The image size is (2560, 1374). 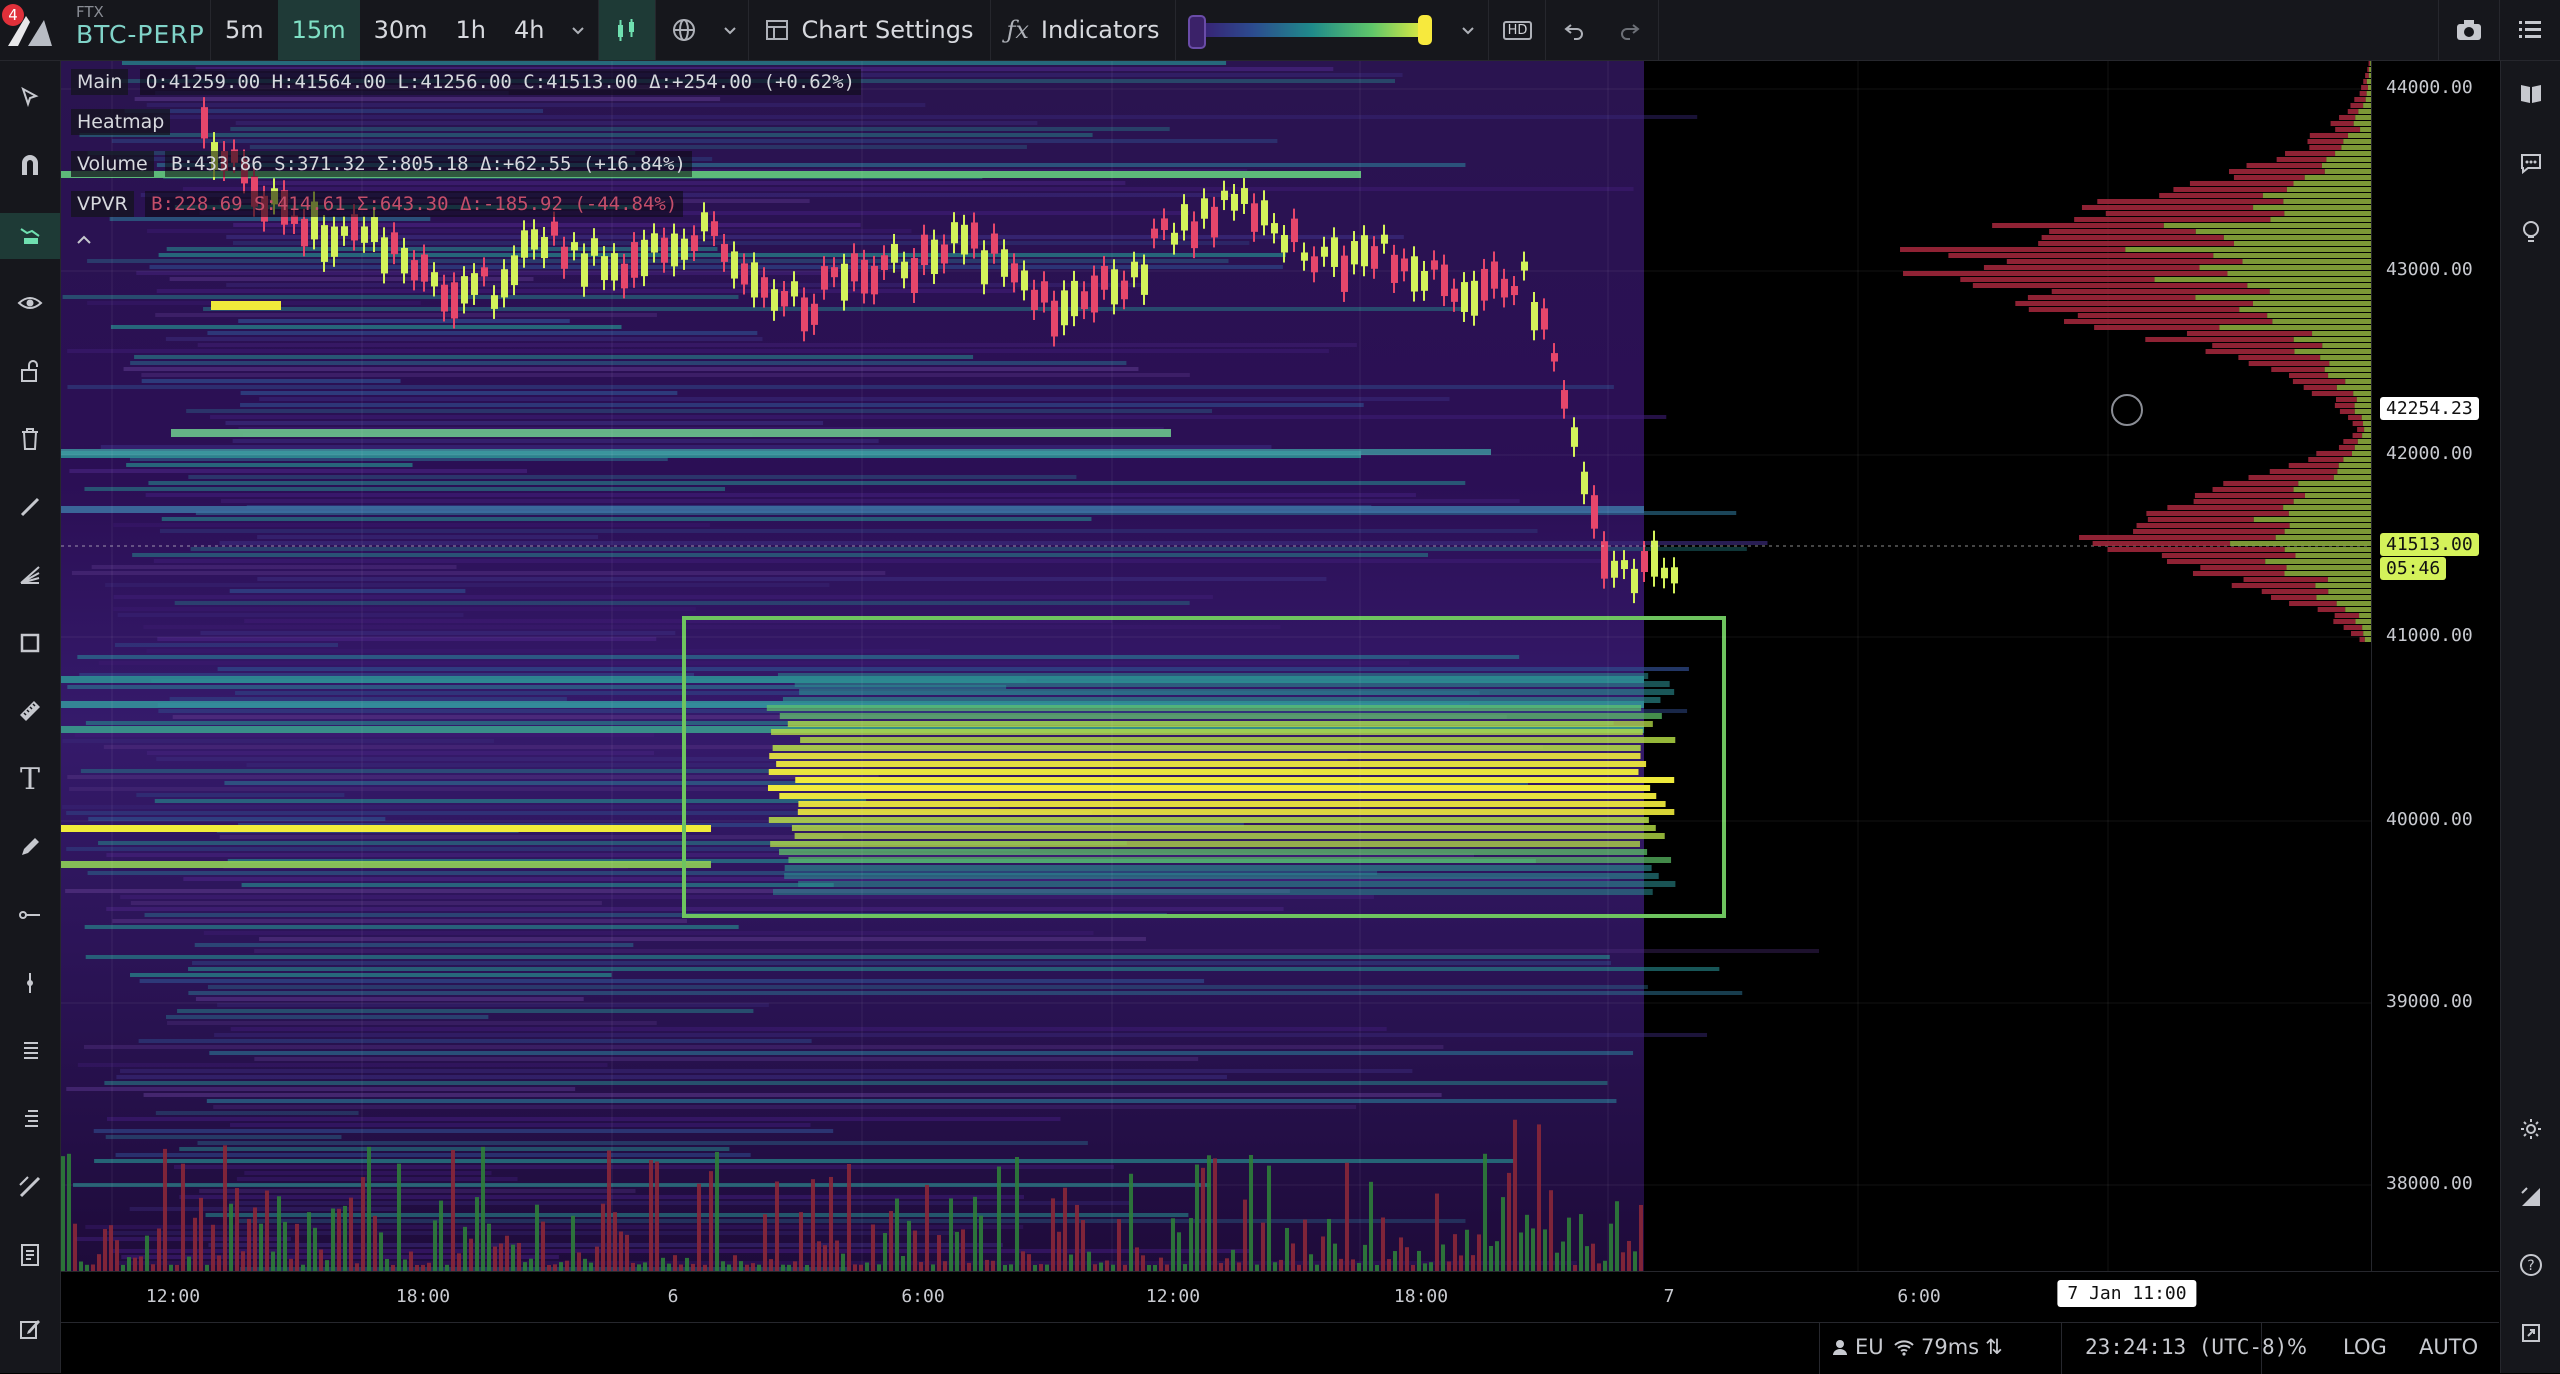 What do you see at coordinates (30, 1119) in the screenshot?
I see `order-lines-tool` at bounding box center [30, 1119].